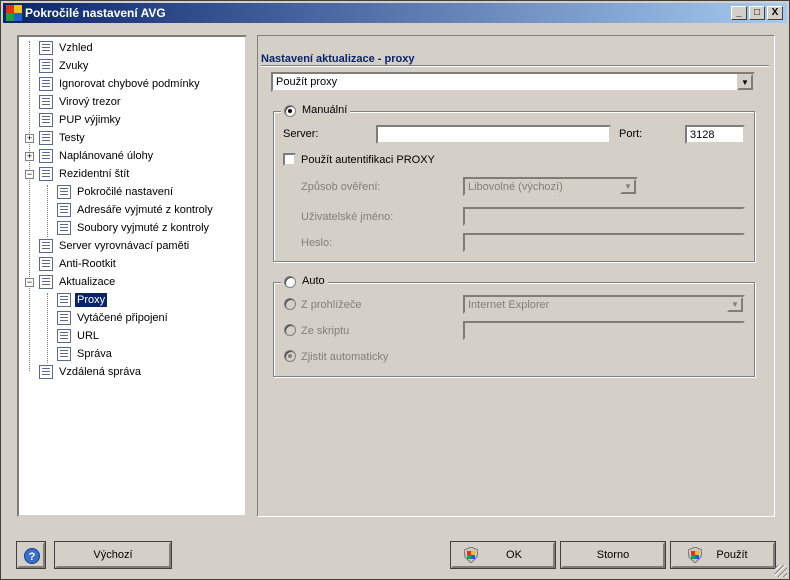 Image resolution: width=790 pixels, height=580 pixels. I want to click on tree-item-pokrocile-nastaveni: Pokročilé nastavení, so click(116, 192).